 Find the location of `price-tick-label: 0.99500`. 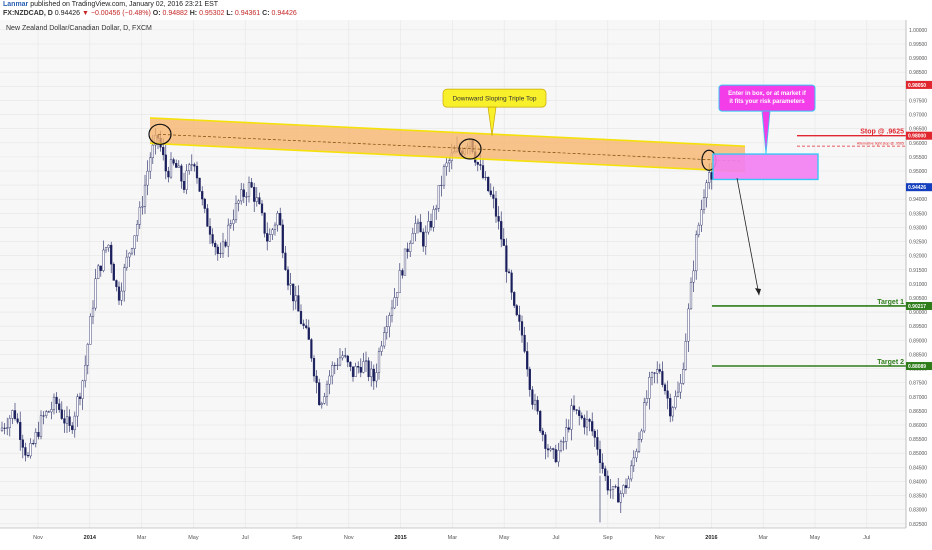

price-tick-label: 0.99500 is located at coordinates (918, 45).